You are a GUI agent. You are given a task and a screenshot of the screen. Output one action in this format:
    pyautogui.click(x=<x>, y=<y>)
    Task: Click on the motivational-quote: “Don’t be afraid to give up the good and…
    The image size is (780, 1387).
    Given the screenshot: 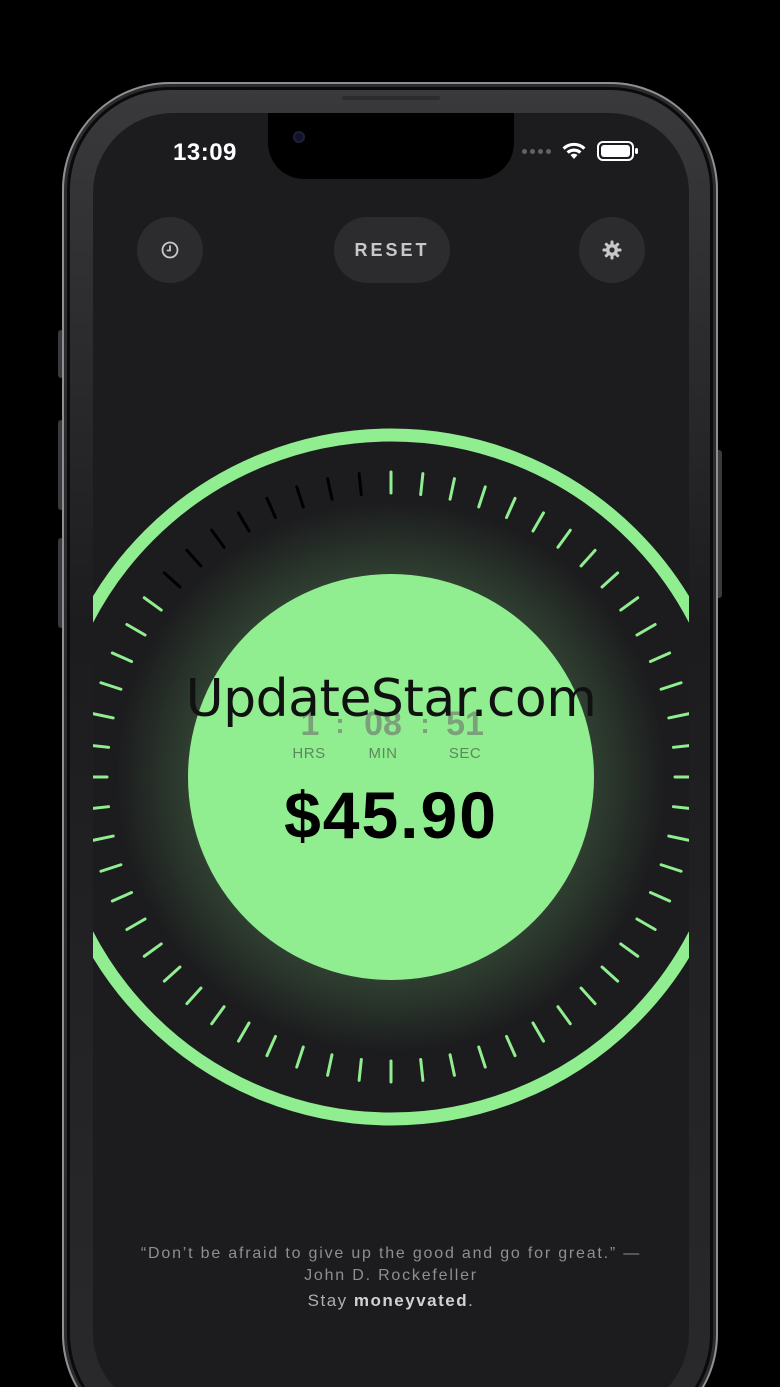 What is the action you would take?
    pyautogui.click(x=391, y=1264)
    